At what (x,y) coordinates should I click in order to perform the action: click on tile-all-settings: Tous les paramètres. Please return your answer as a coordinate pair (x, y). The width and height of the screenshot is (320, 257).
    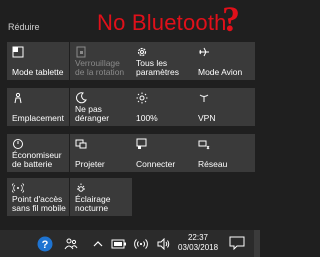
    Looking at the image, I should click on (162, 61).